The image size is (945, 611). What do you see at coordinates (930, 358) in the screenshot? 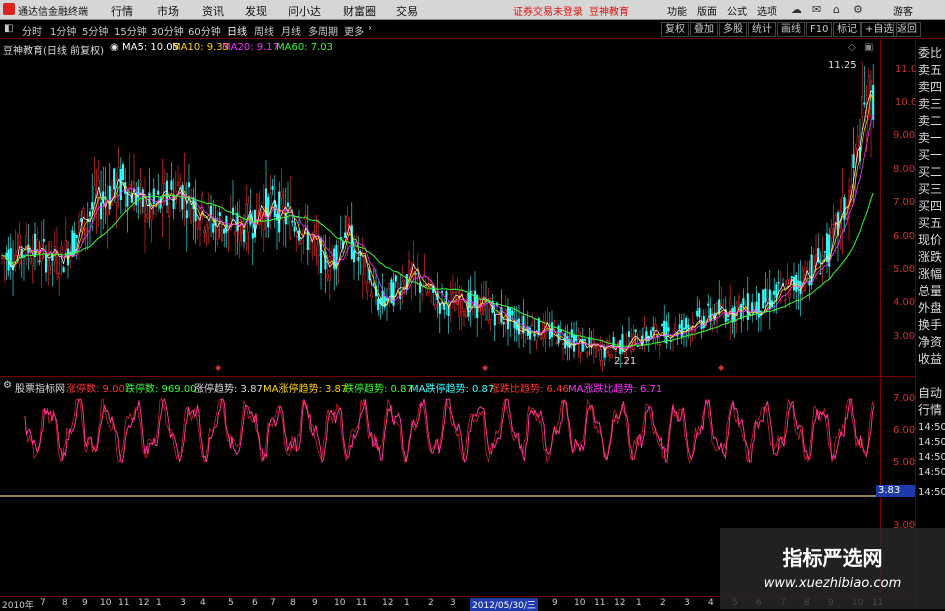
I see `side-earnings: 收益` at bounding box center [930, 358].